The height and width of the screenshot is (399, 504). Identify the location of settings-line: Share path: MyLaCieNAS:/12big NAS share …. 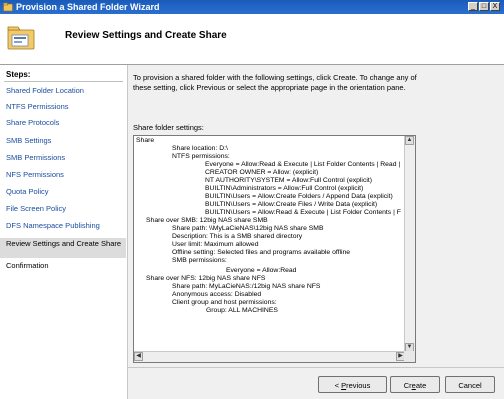
(246, 286).